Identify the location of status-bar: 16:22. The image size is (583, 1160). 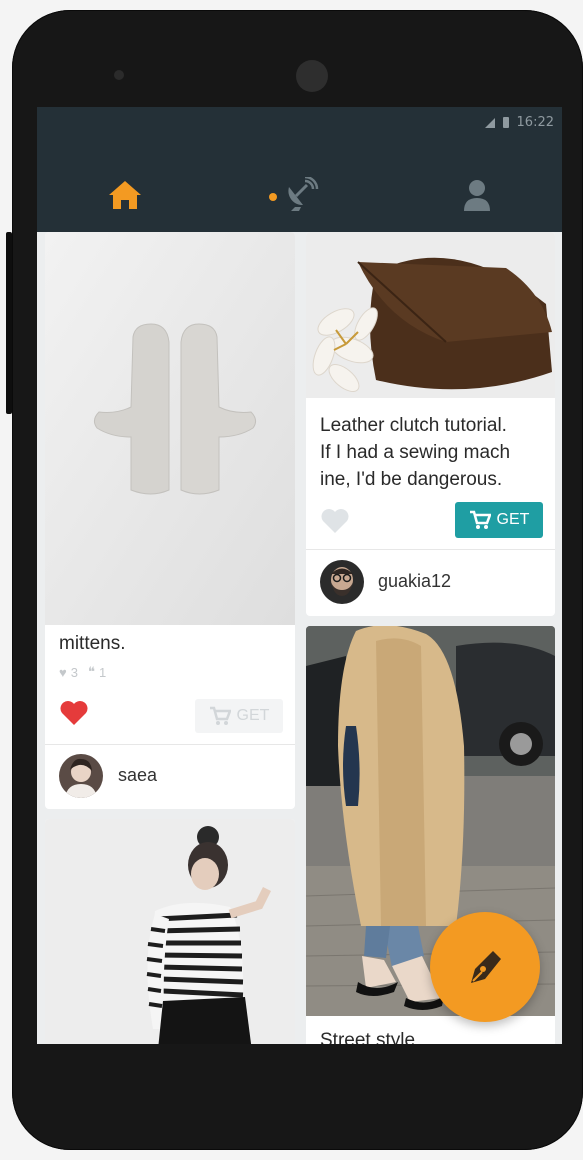
(519, 122).